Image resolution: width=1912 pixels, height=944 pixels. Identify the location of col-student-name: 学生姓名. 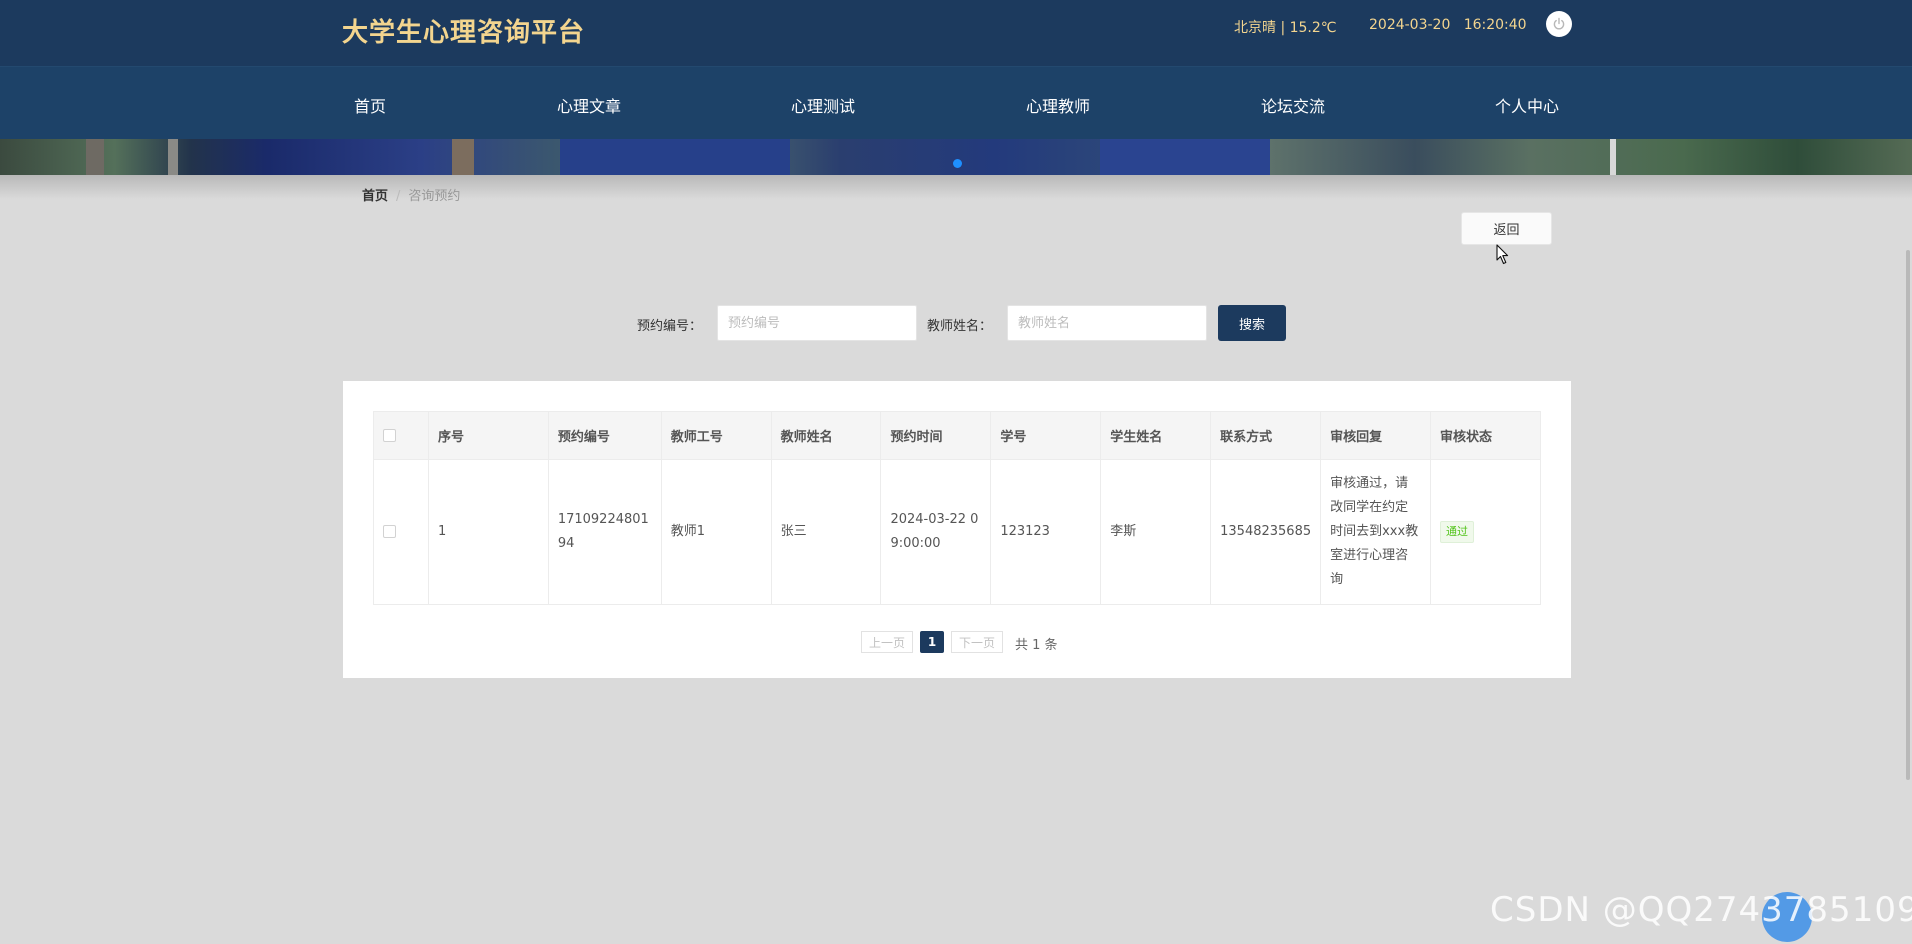
(1156, 435).